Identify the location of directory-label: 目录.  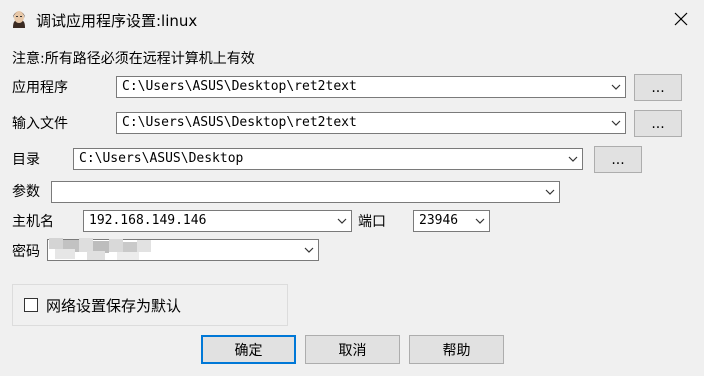
(26, 160).